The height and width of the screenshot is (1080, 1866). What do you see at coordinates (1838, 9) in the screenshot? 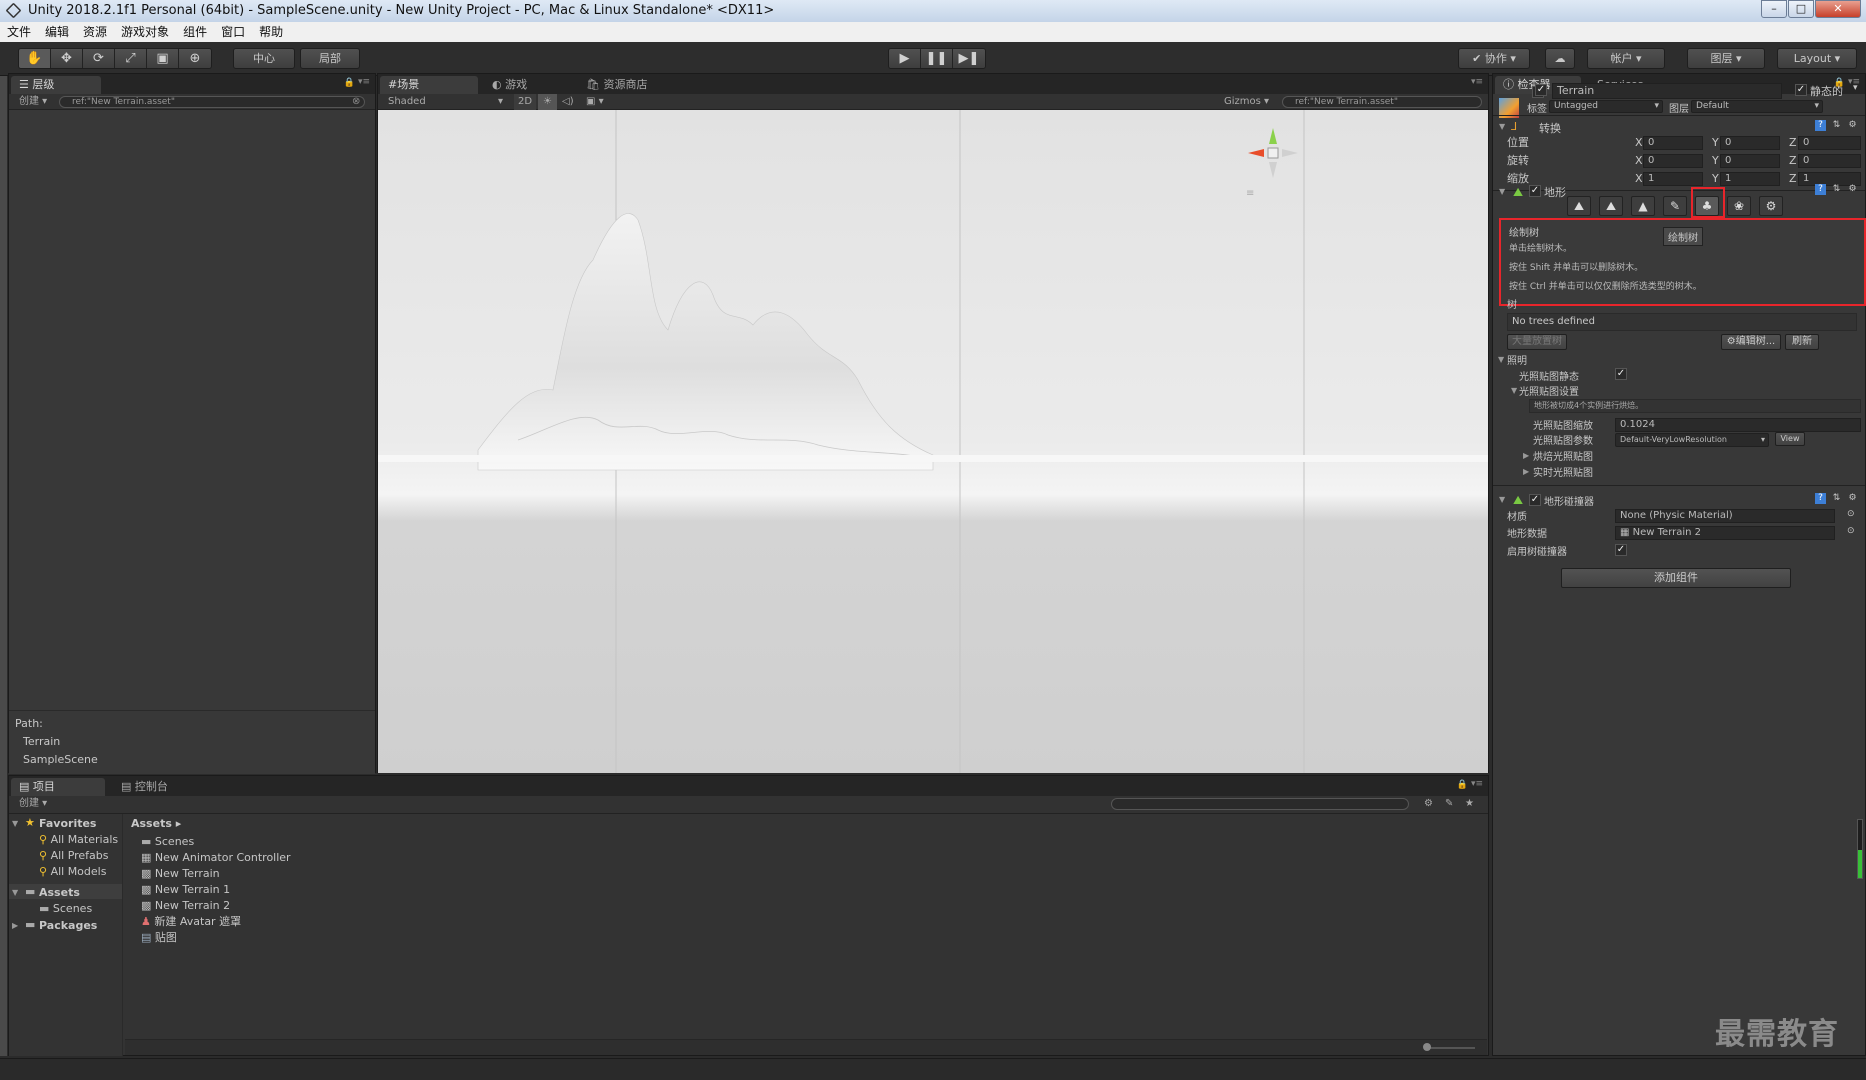
I see `close-button: ✕` at bounding box center [1838, 9].